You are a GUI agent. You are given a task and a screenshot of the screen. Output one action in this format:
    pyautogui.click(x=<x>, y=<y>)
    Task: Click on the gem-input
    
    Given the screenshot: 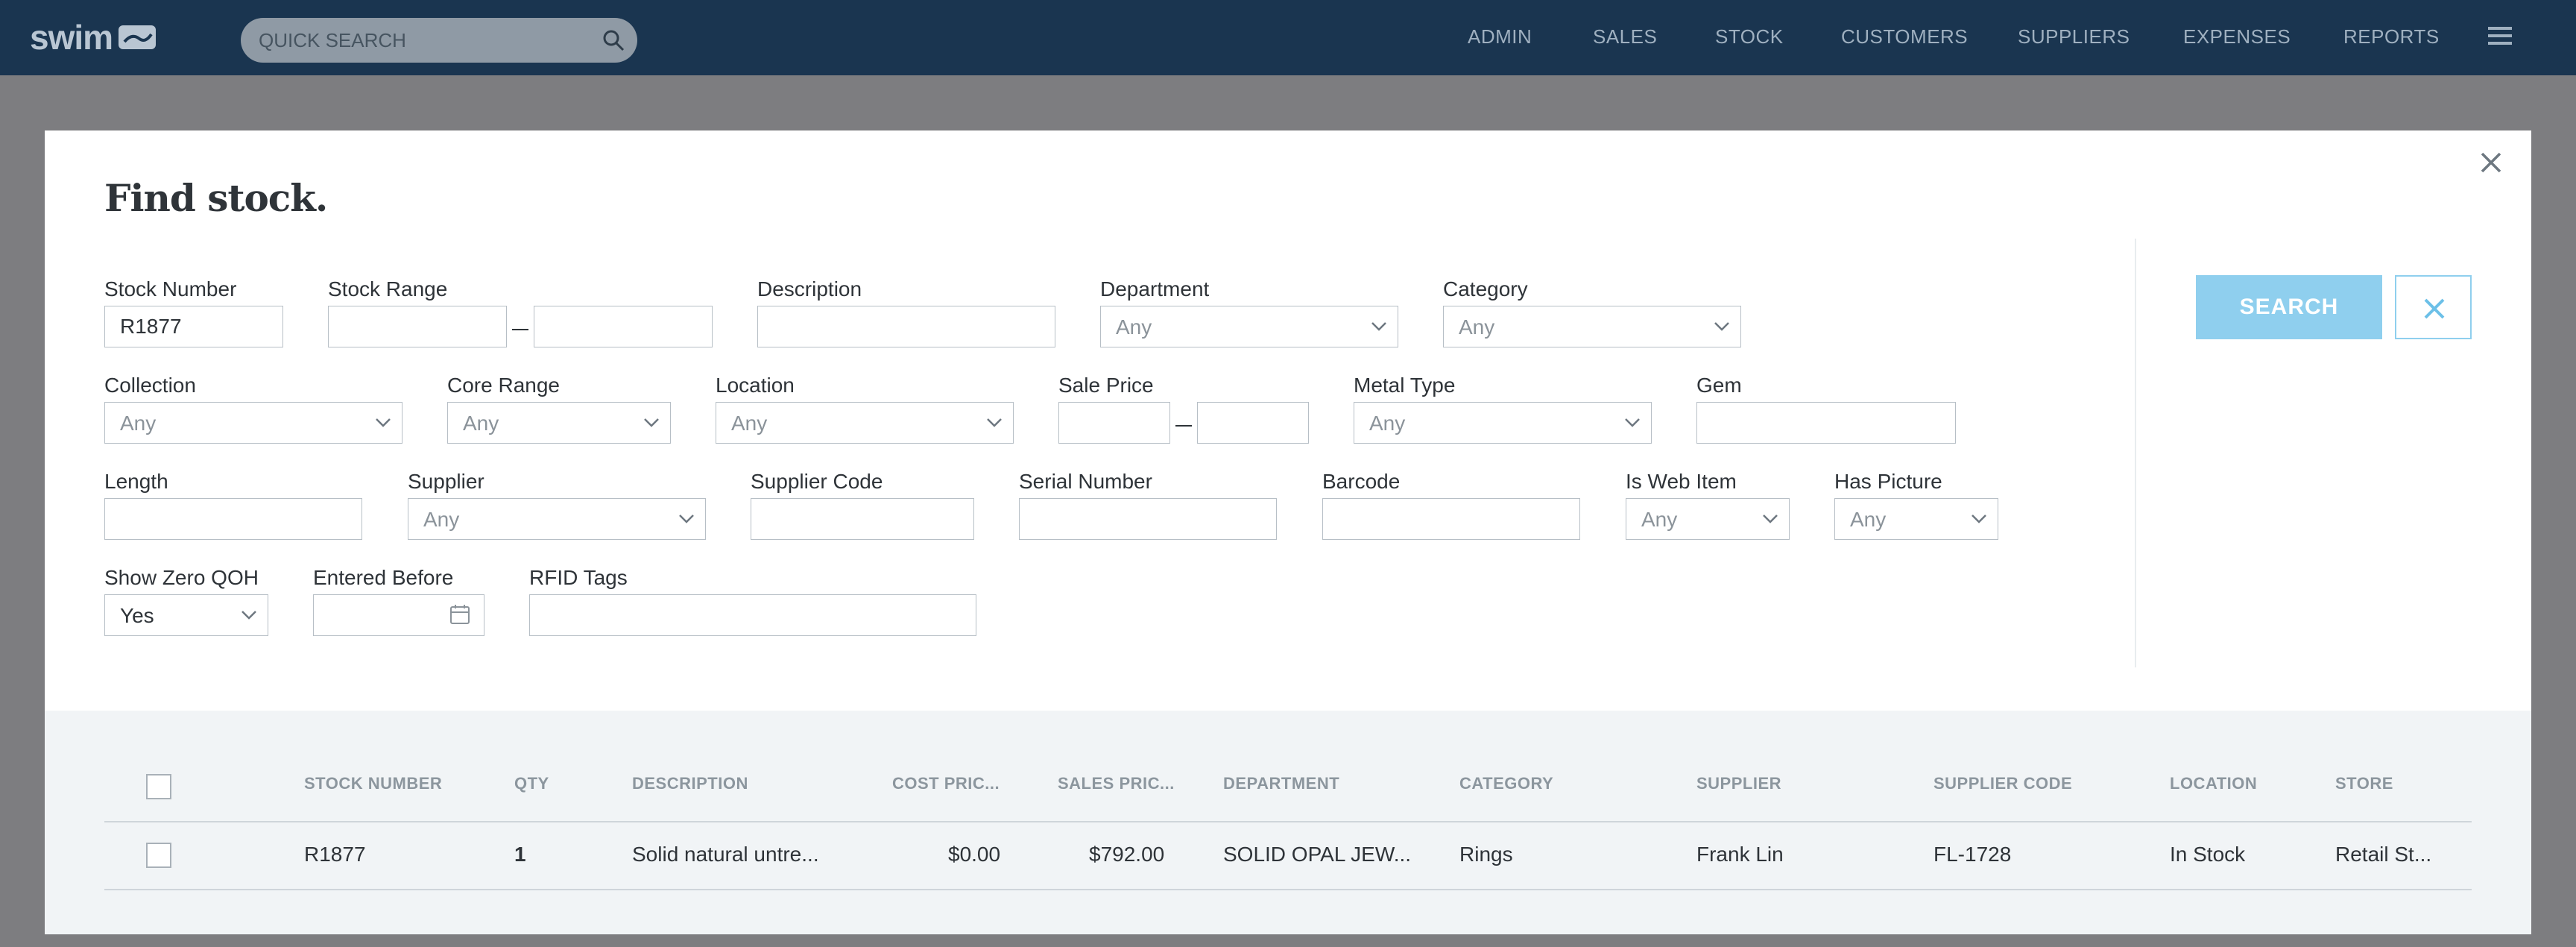 What is the action you would take?
    pyautogui.click(x=1826, y=423)
    